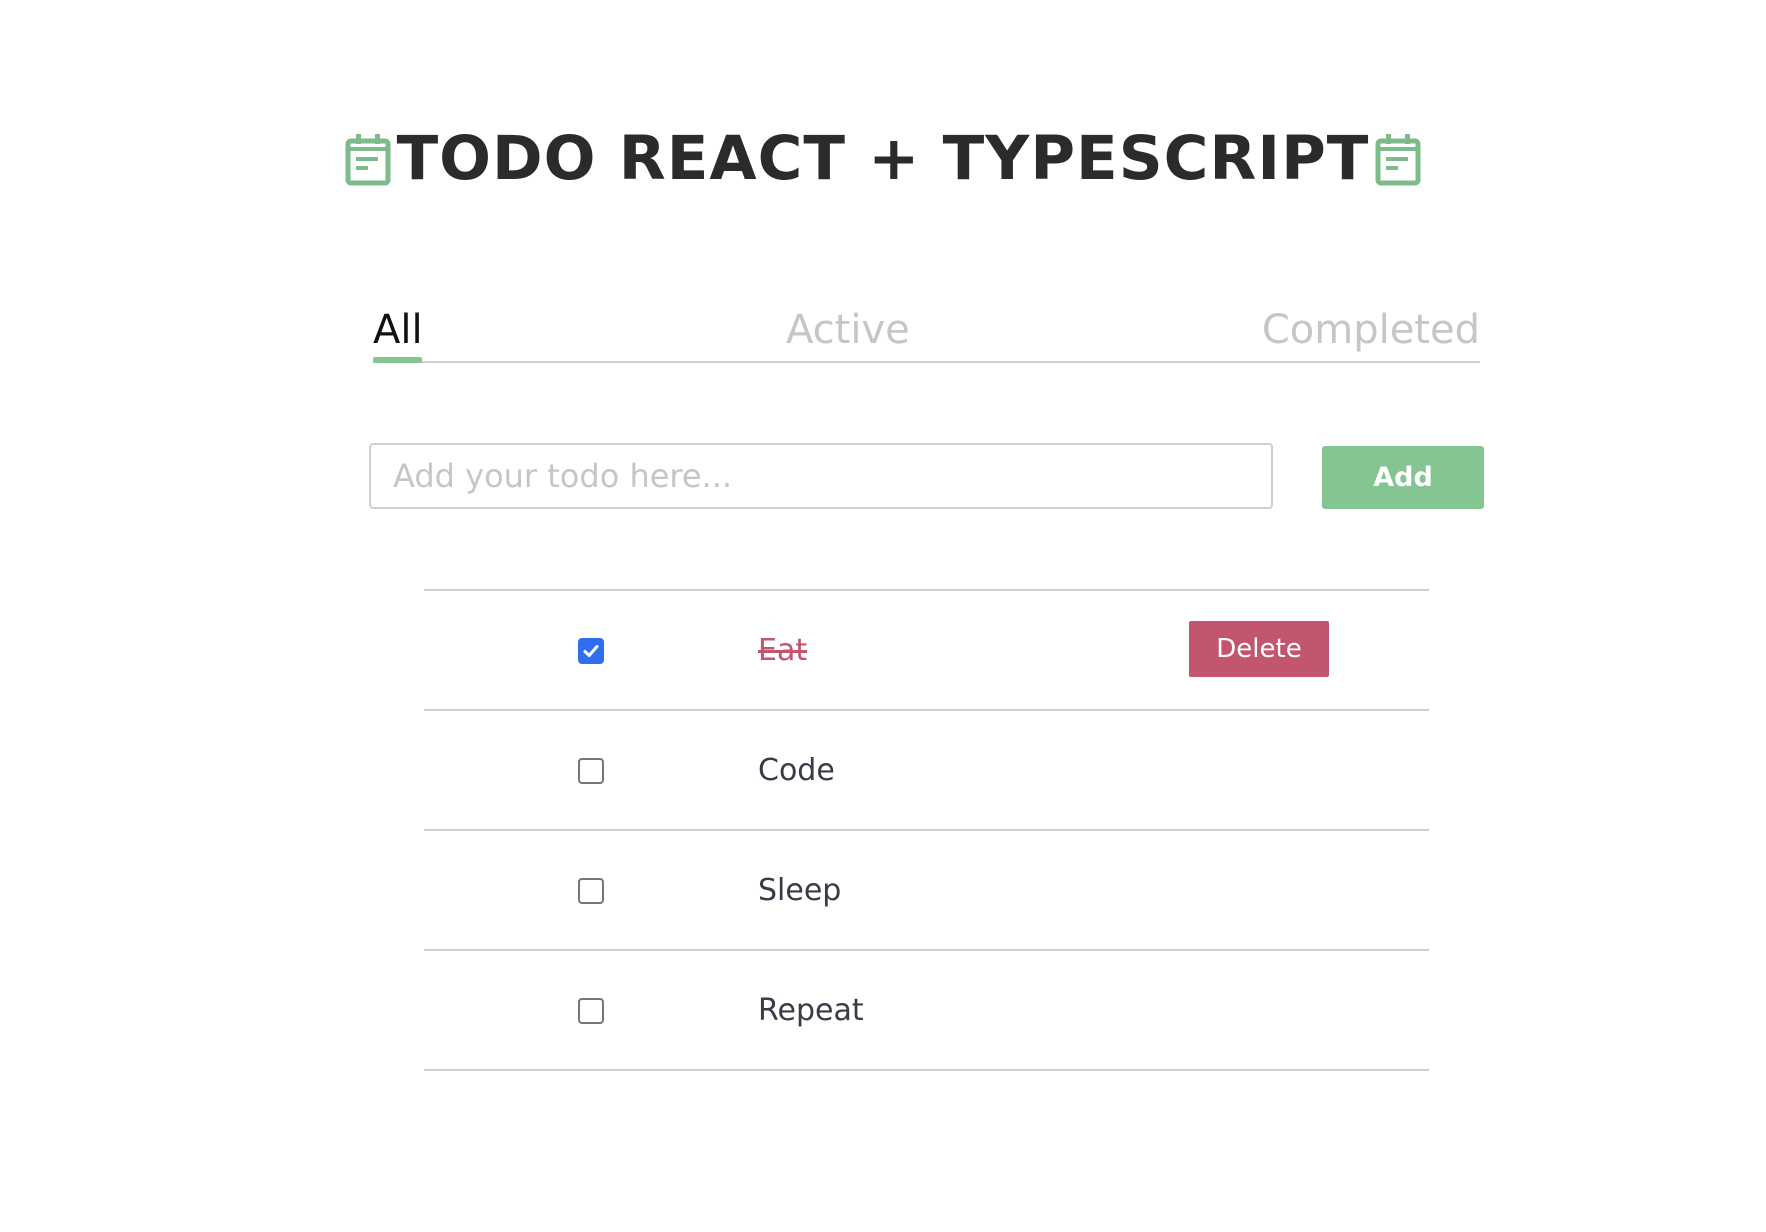  Describe the element at coordinates (800, 890) in the screenshot. I see `todo-text: Sleep` at that location.